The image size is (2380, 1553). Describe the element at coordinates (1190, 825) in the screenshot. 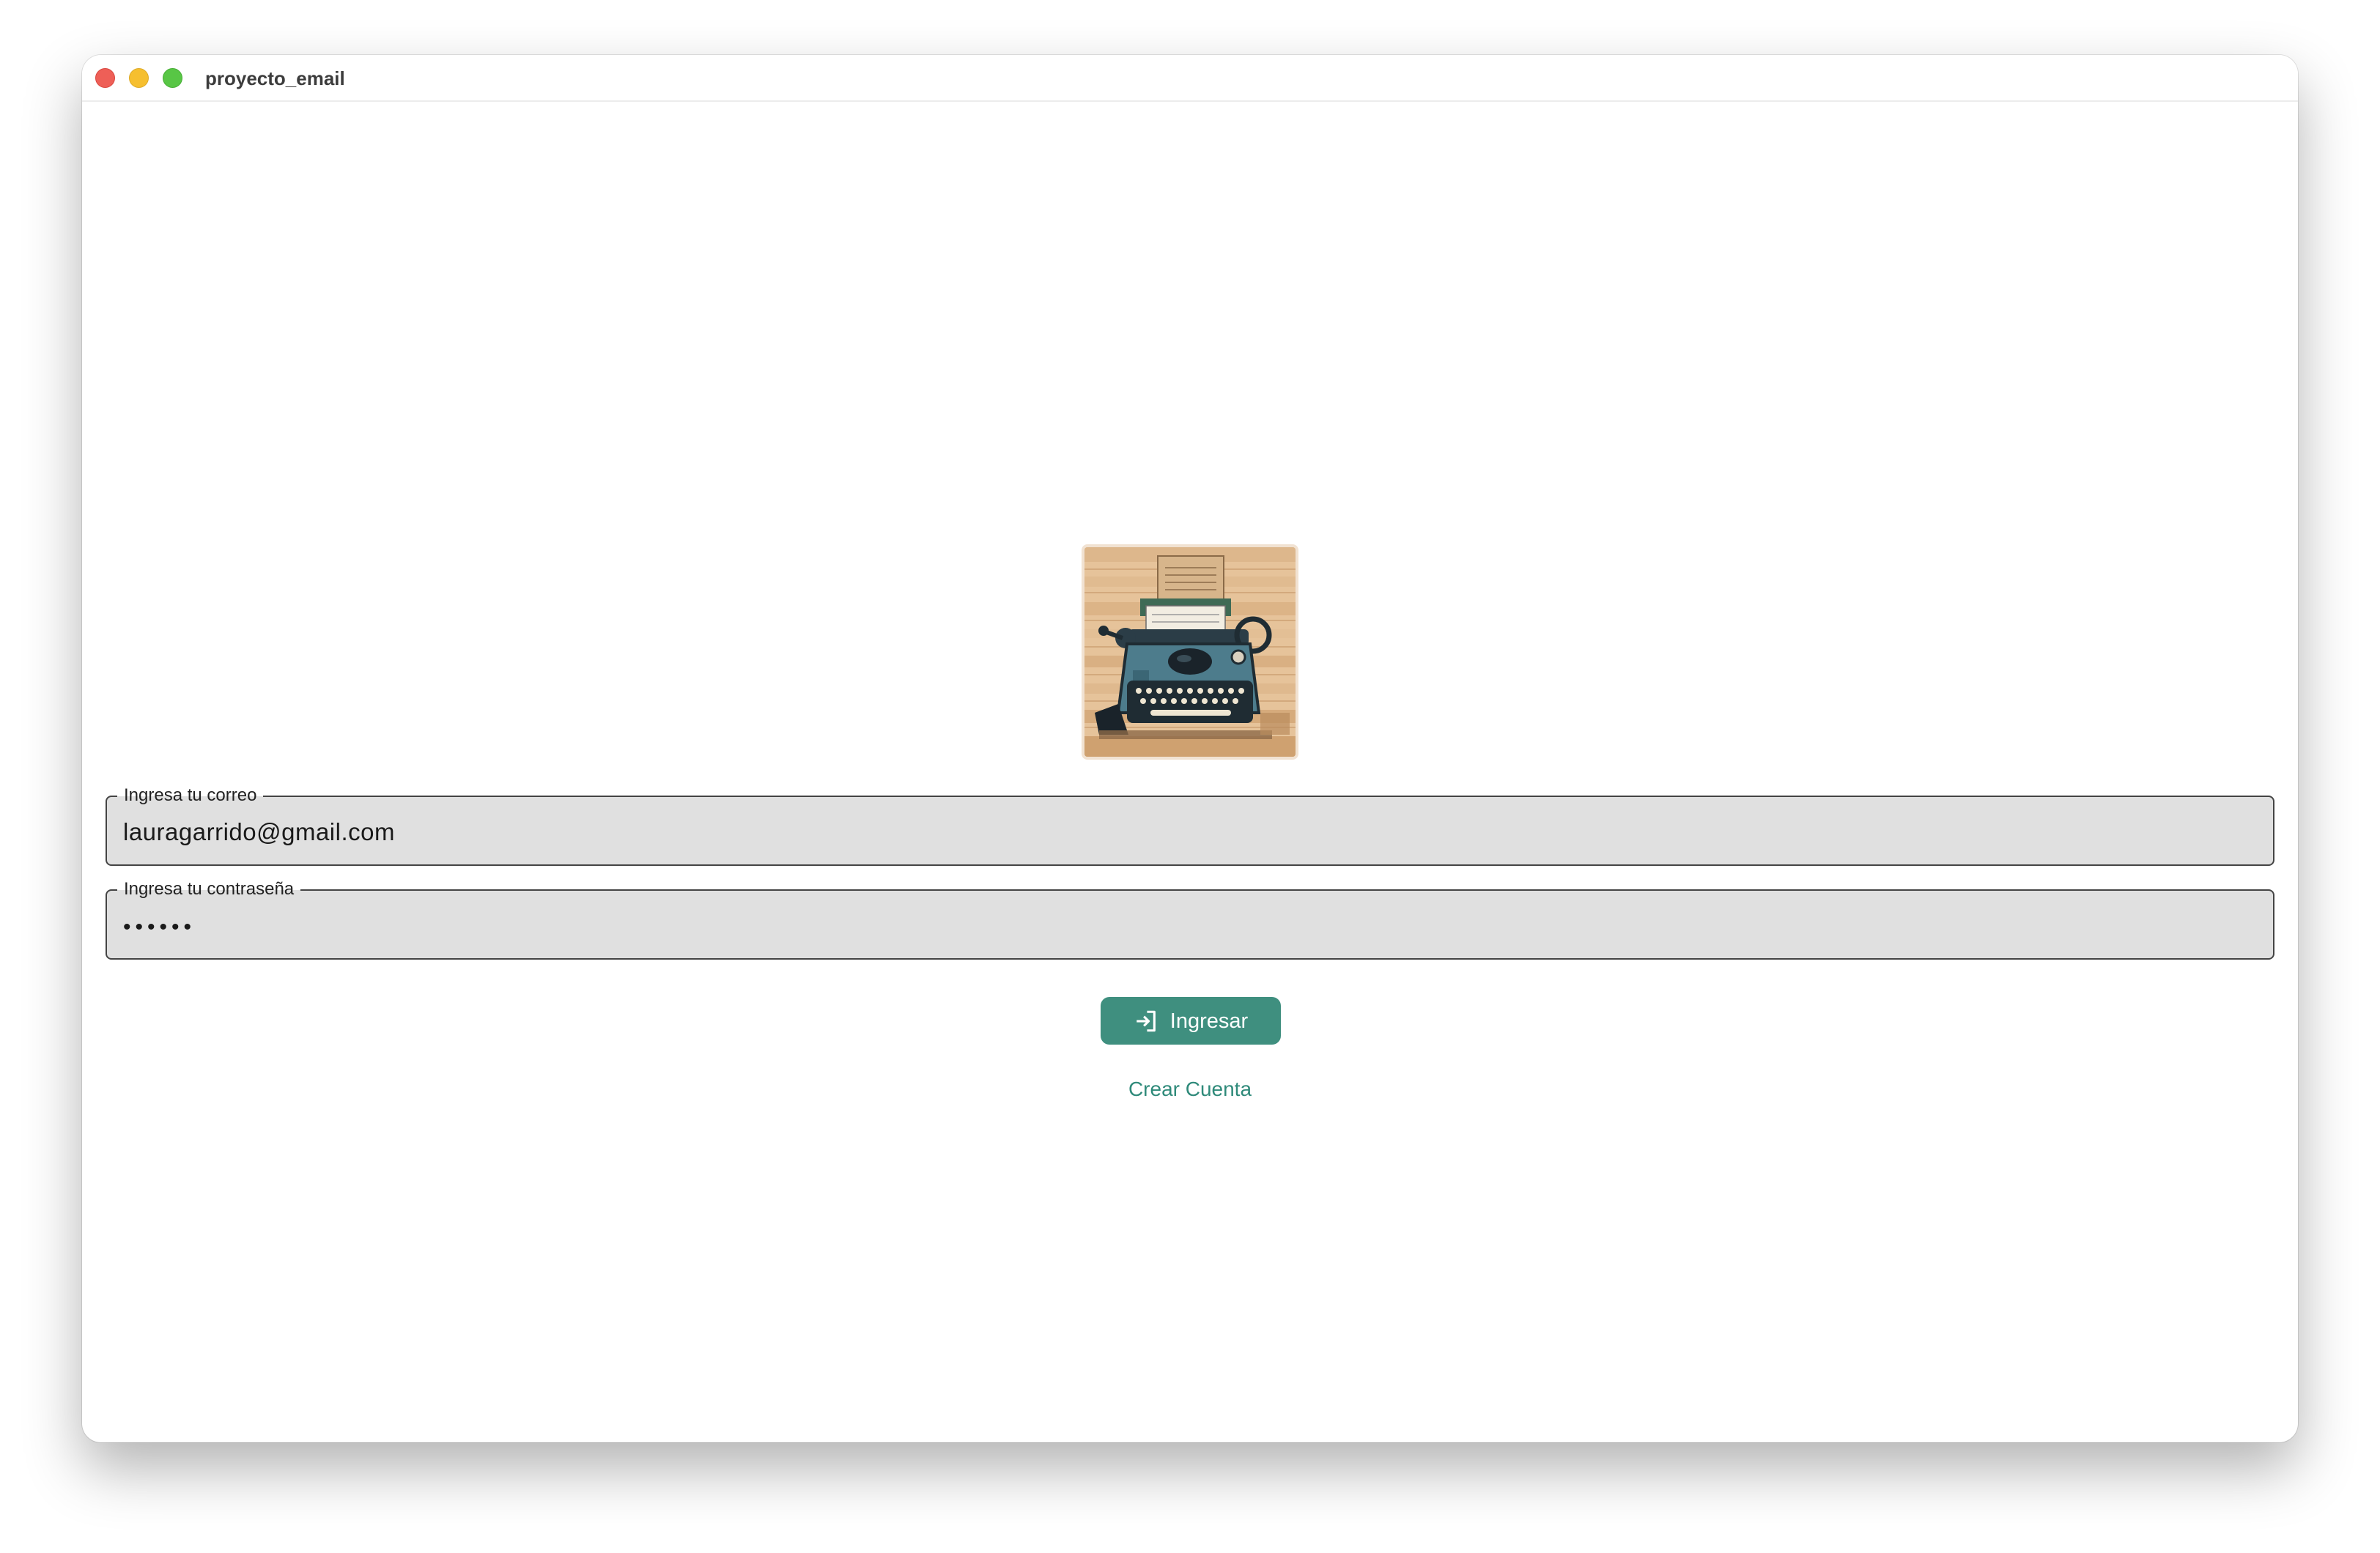

I see `email-field: Ingresa tu correo lauragarrido@gmail.com` at that location.